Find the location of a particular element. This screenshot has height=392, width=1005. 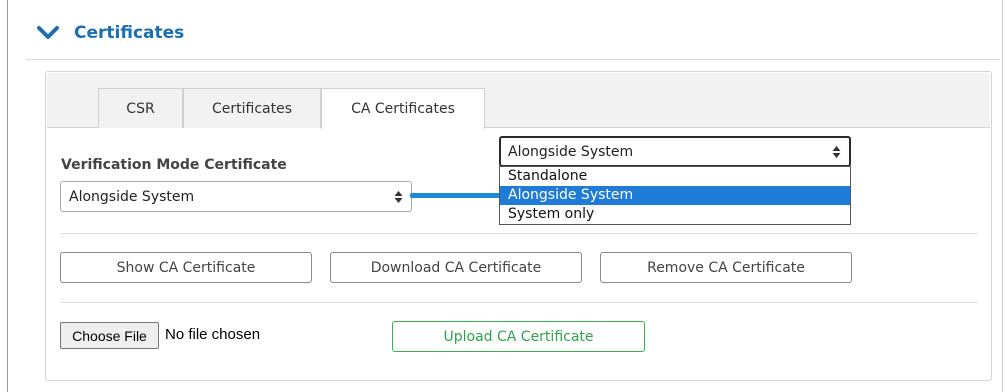

file-status-text: No file chosen is located at coordinates (213, 334).